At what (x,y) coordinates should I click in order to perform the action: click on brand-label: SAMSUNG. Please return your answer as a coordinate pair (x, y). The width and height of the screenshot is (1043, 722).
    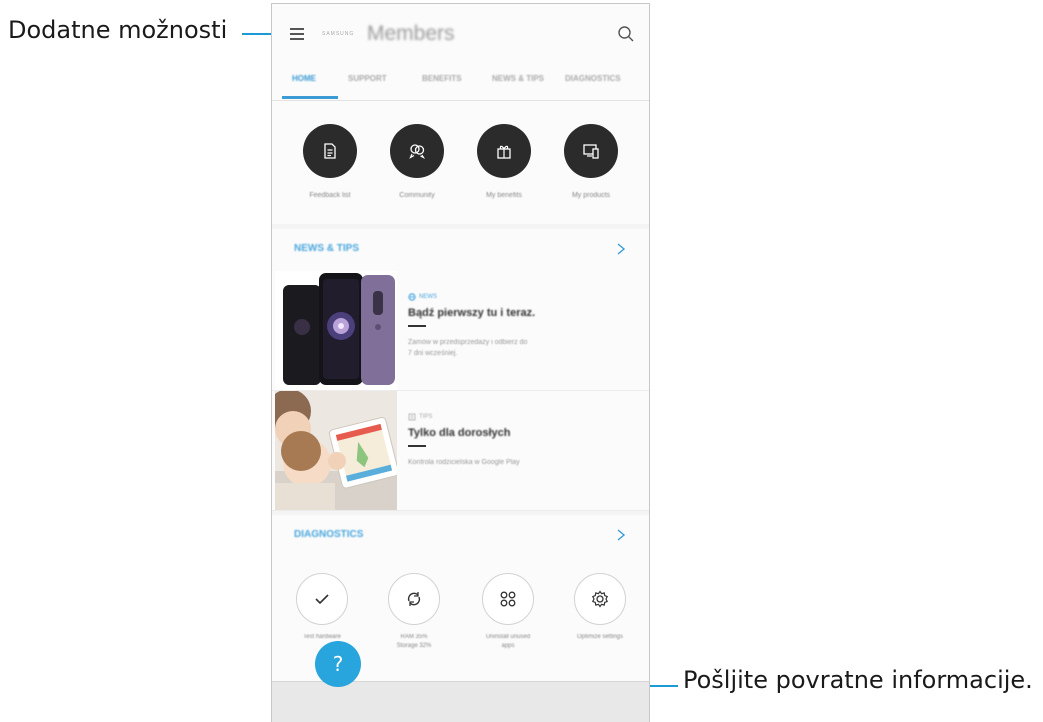
    Looking at the image, I should click on (338, 34).